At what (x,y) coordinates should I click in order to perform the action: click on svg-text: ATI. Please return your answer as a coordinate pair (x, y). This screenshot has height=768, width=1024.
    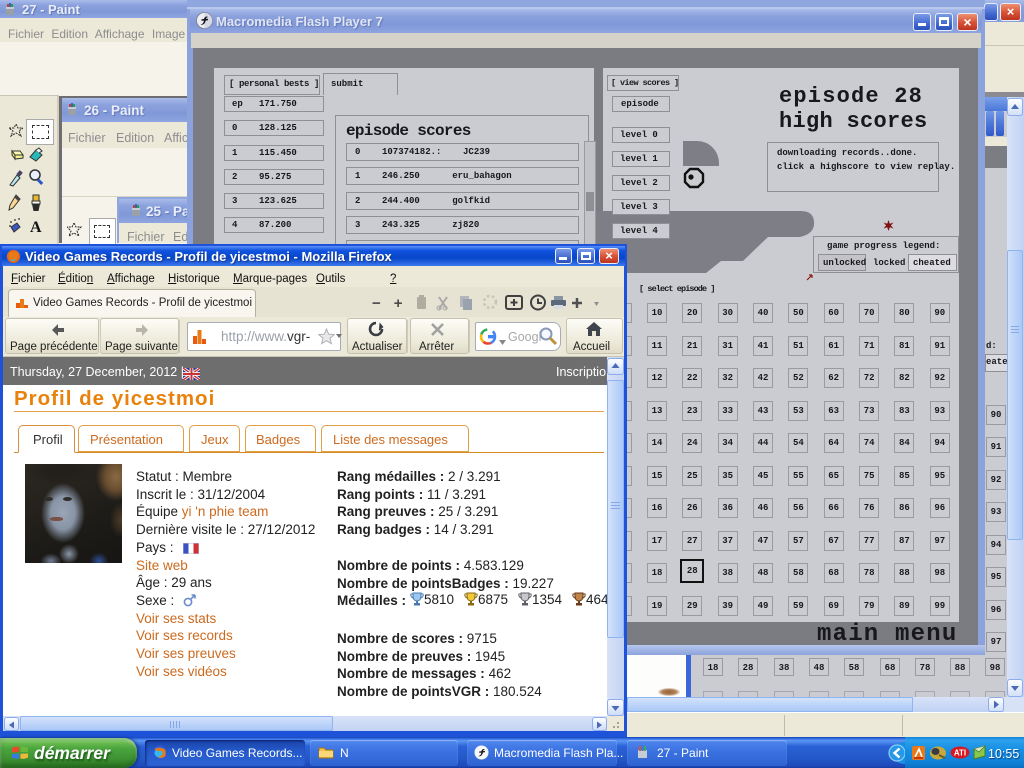
    Looking at the image, I should click on (960, 753).